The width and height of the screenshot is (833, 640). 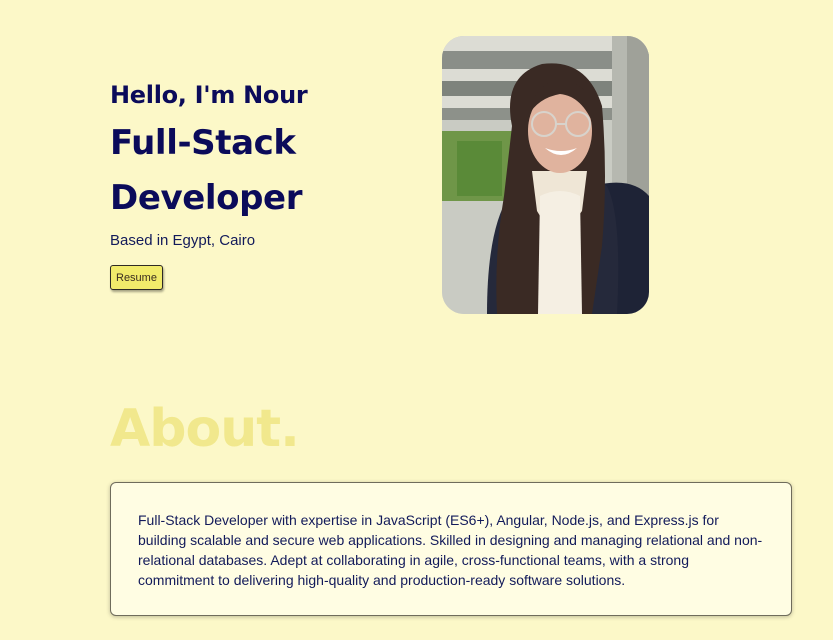 I want to click on about-heading: About., so click(x=205, y=429).